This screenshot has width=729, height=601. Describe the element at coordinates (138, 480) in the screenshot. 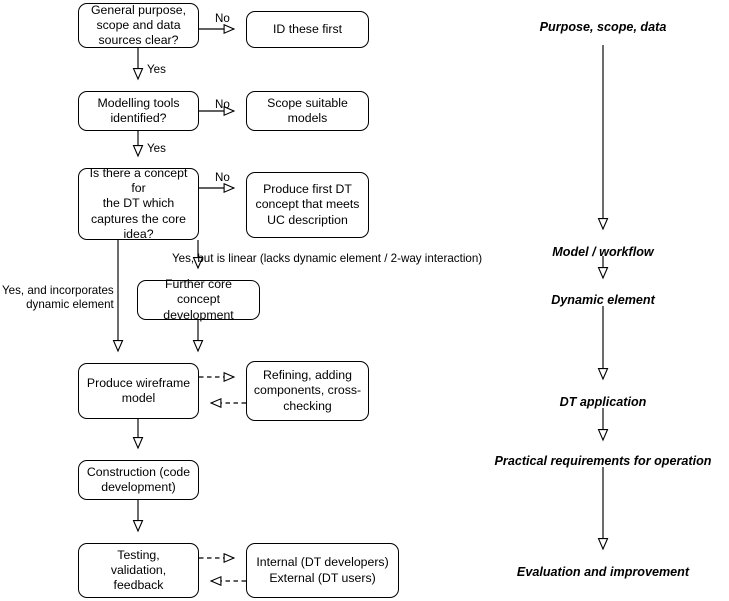

I see `node-construction-code-development: Construction (code development)` at that location.